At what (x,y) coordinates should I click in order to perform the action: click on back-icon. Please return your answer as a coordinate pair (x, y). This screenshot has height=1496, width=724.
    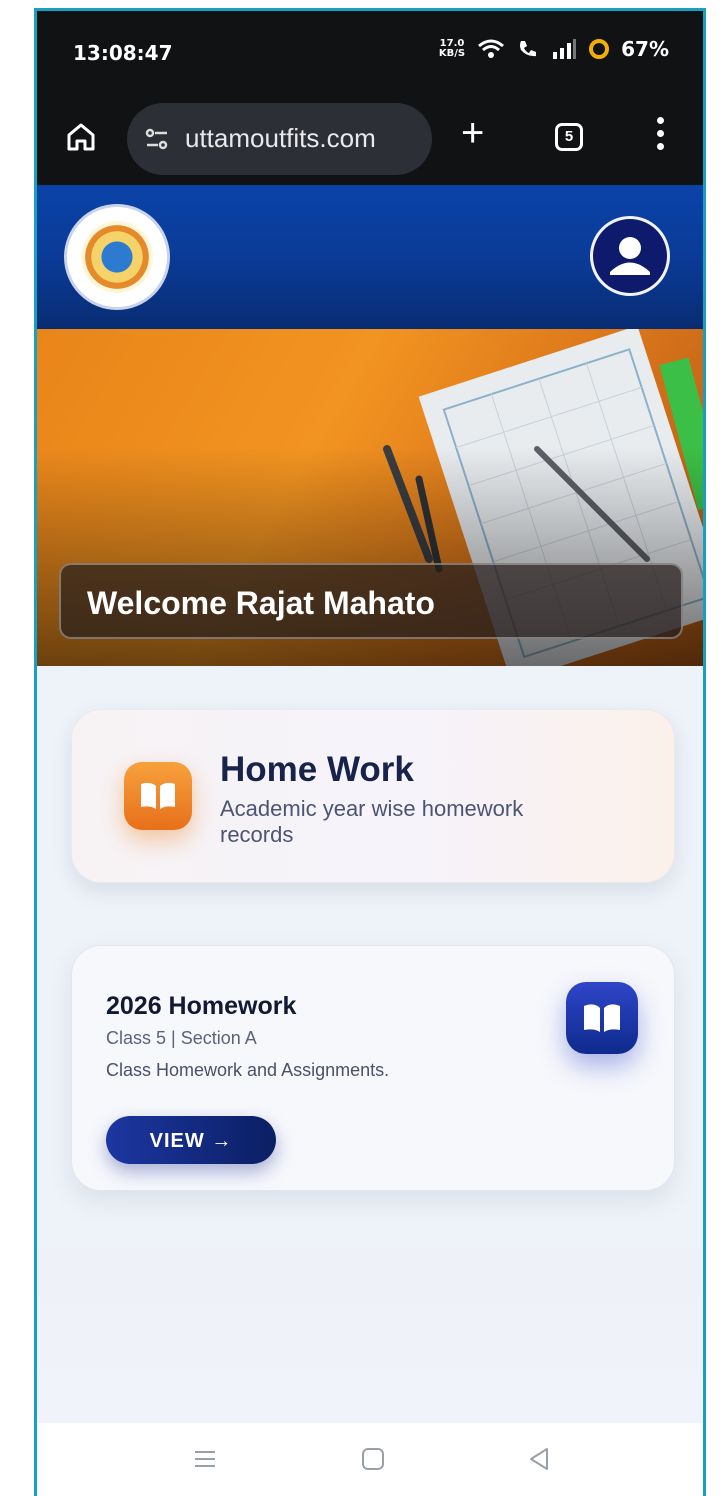
    Looking at the image, I should click on (539, 1459).